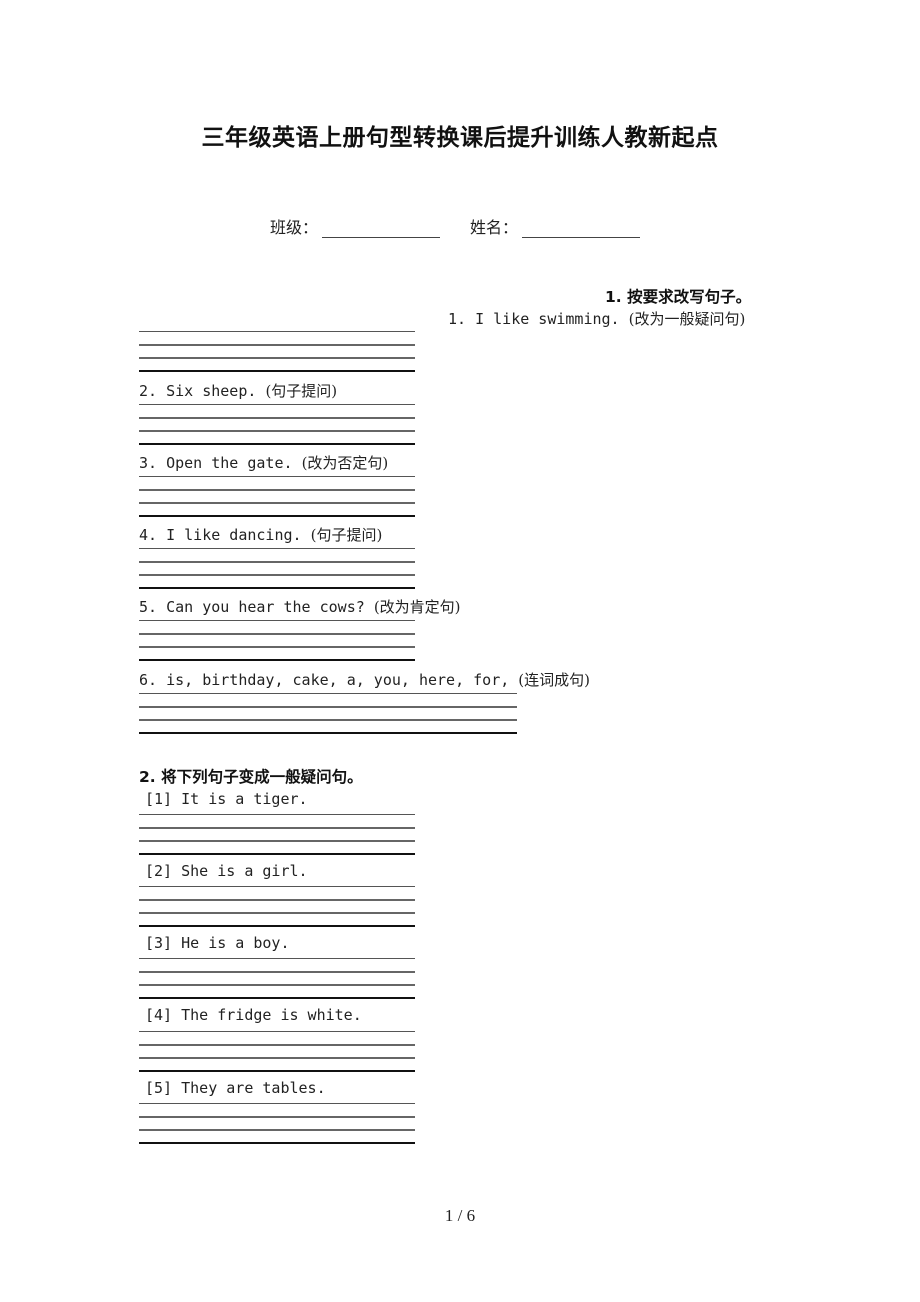  What do you see at coordinates (417, 607) in the screenshot?
I see `question-instruction: (改为肯定句)` at bounding box center [417, 607].